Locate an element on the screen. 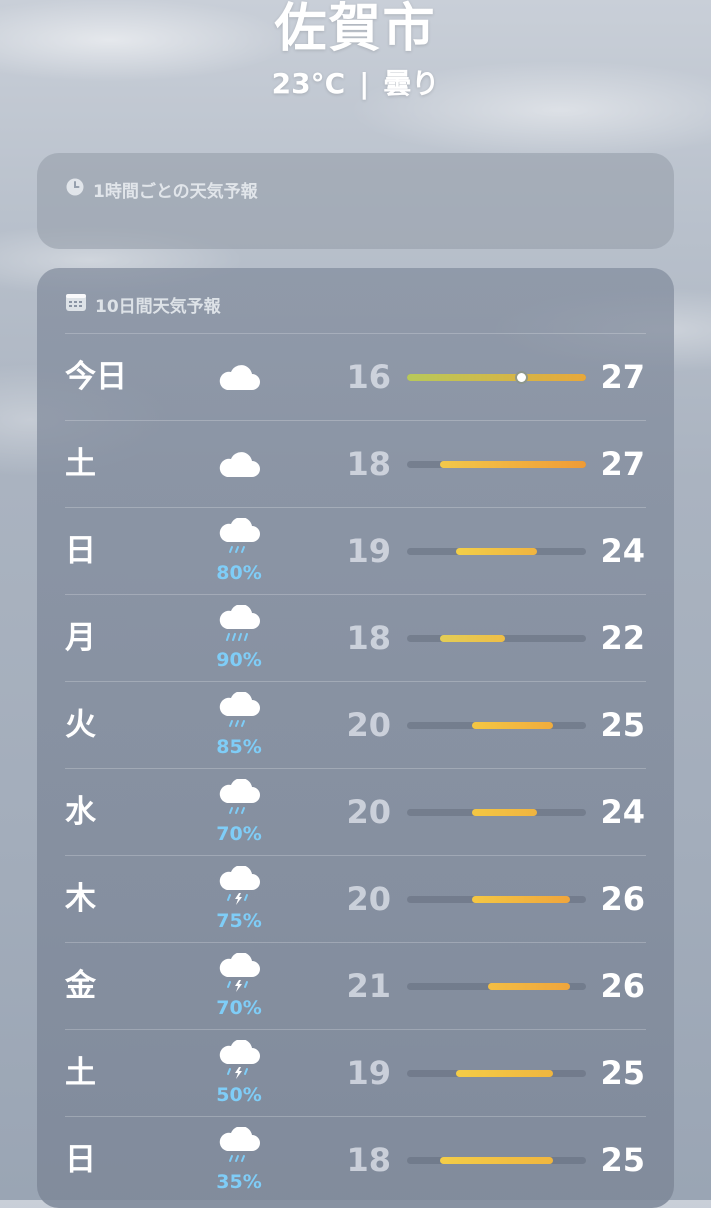  forecast-row: 火 85% 20 25 is located at coordinates (355, 725).